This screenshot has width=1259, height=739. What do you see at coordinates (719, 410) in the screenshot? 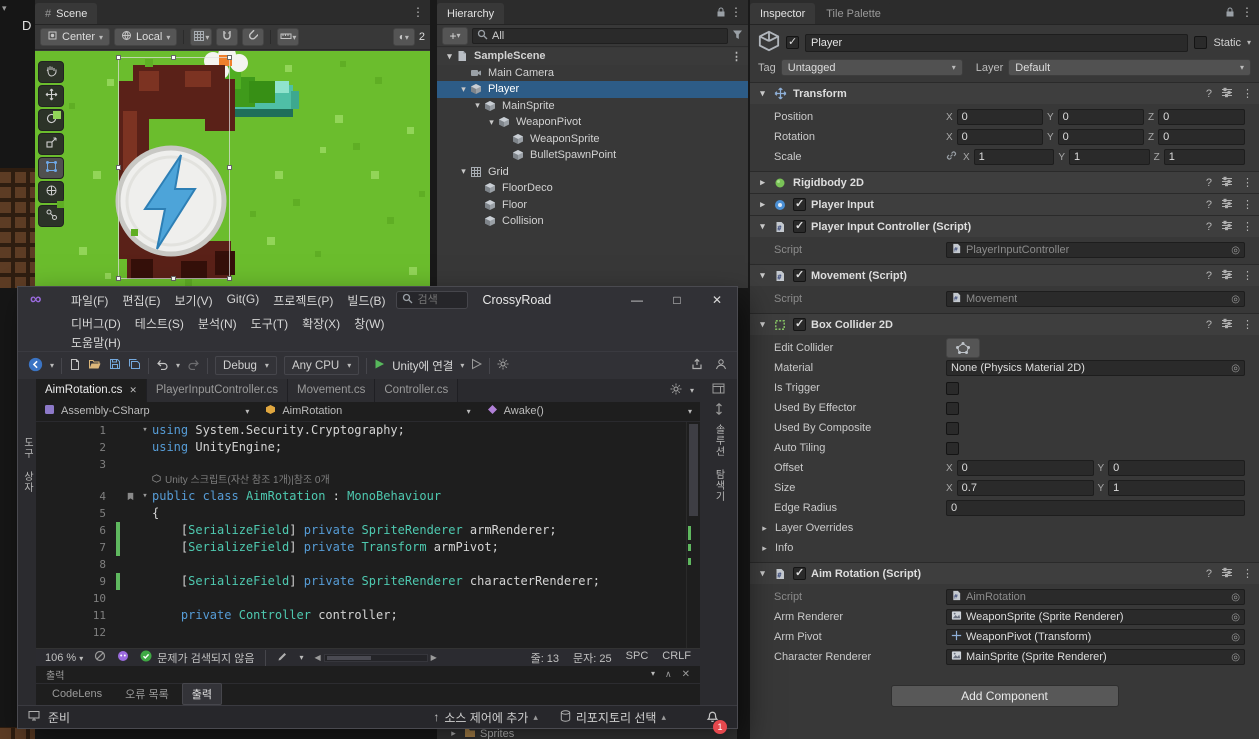
I see `expand-icon` at bounding box center [719, 410].